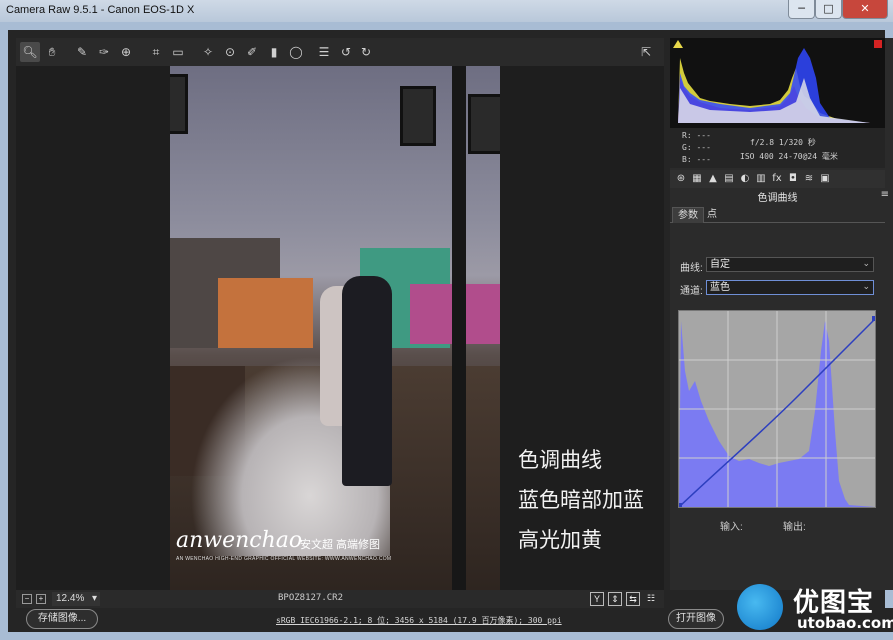  I want to click on view-settings-icon: ☷, so click(651, 599).